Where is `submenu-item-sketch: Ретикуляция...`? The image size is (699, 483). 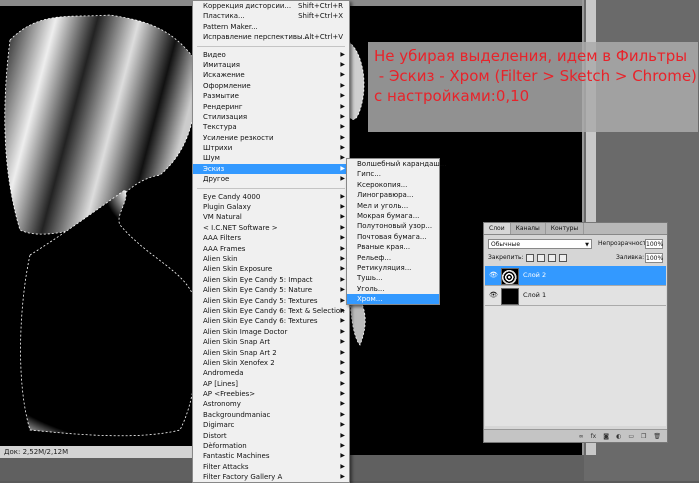 submenu-item-sketch: Ретикуляция... is located at coordinates (393, 268).